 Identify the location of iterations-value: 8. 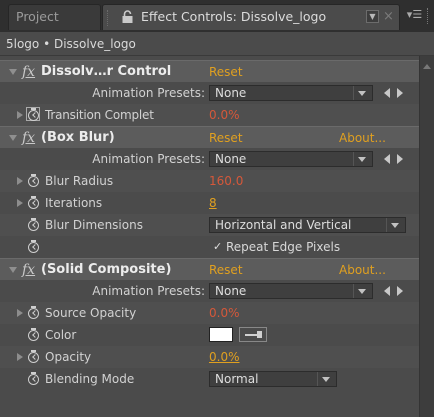
(213, 203).